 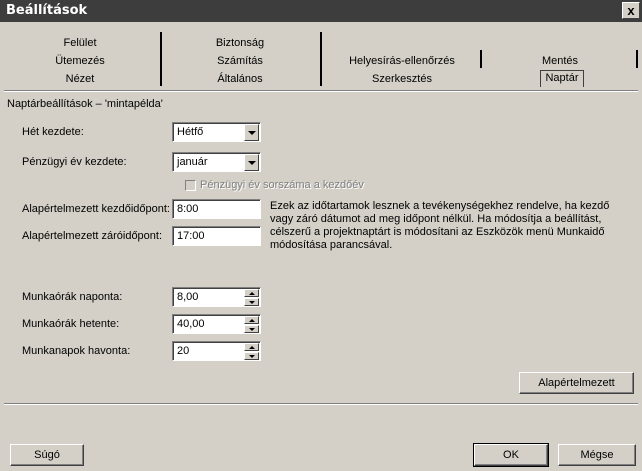 I want to click on window-title: Beállítások, so click(x=47, y=10).